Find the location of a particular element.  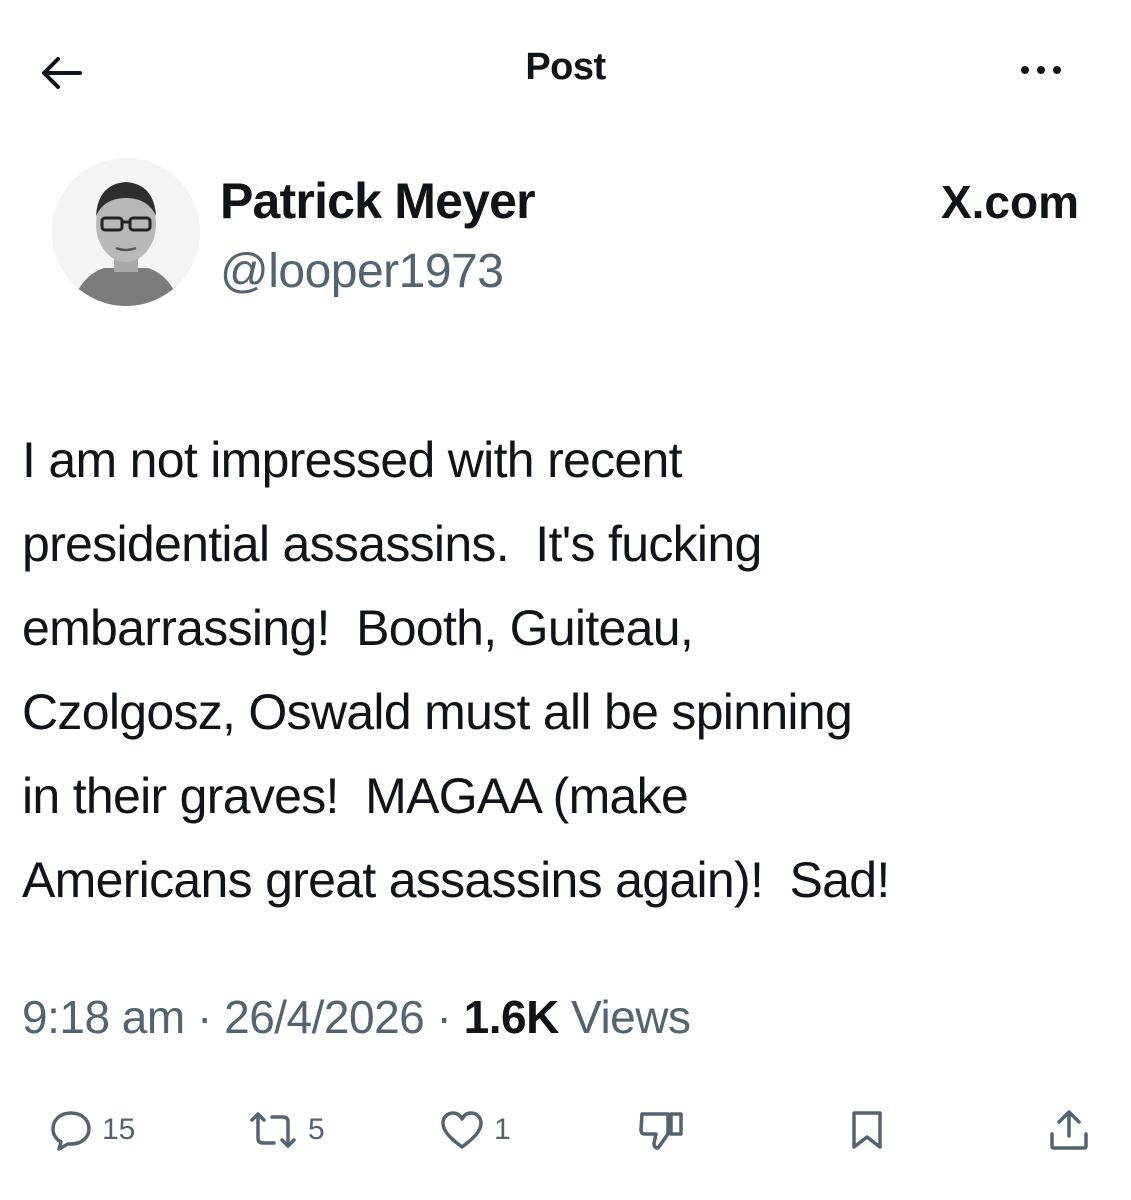

views-count: 1.6K is located at coordinates (511, 1017).